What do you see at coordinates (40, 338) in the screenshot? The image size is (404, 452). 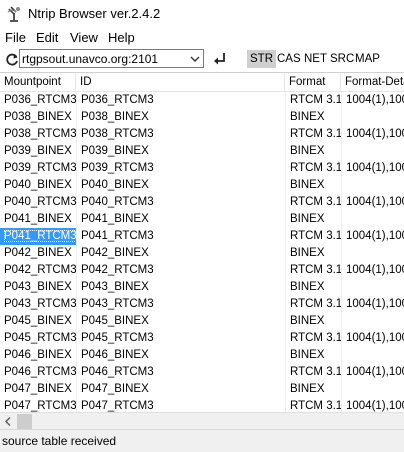 I see `cell-mountpoint: P045_RTCM3` at bounding box center [40, 338].